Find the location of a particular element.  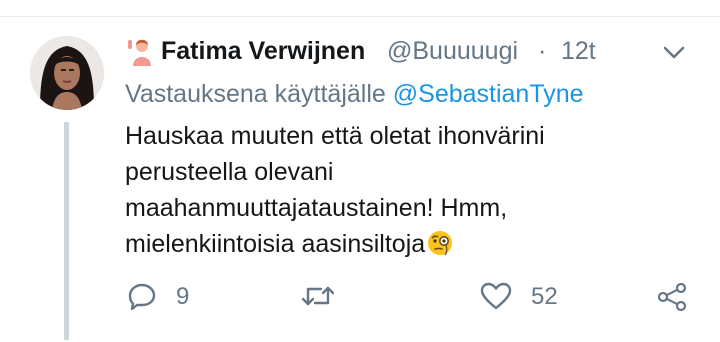

tweet-text-line: Hauskaa muuten että oletat ihonvärini is located at coordinates (335, 136).